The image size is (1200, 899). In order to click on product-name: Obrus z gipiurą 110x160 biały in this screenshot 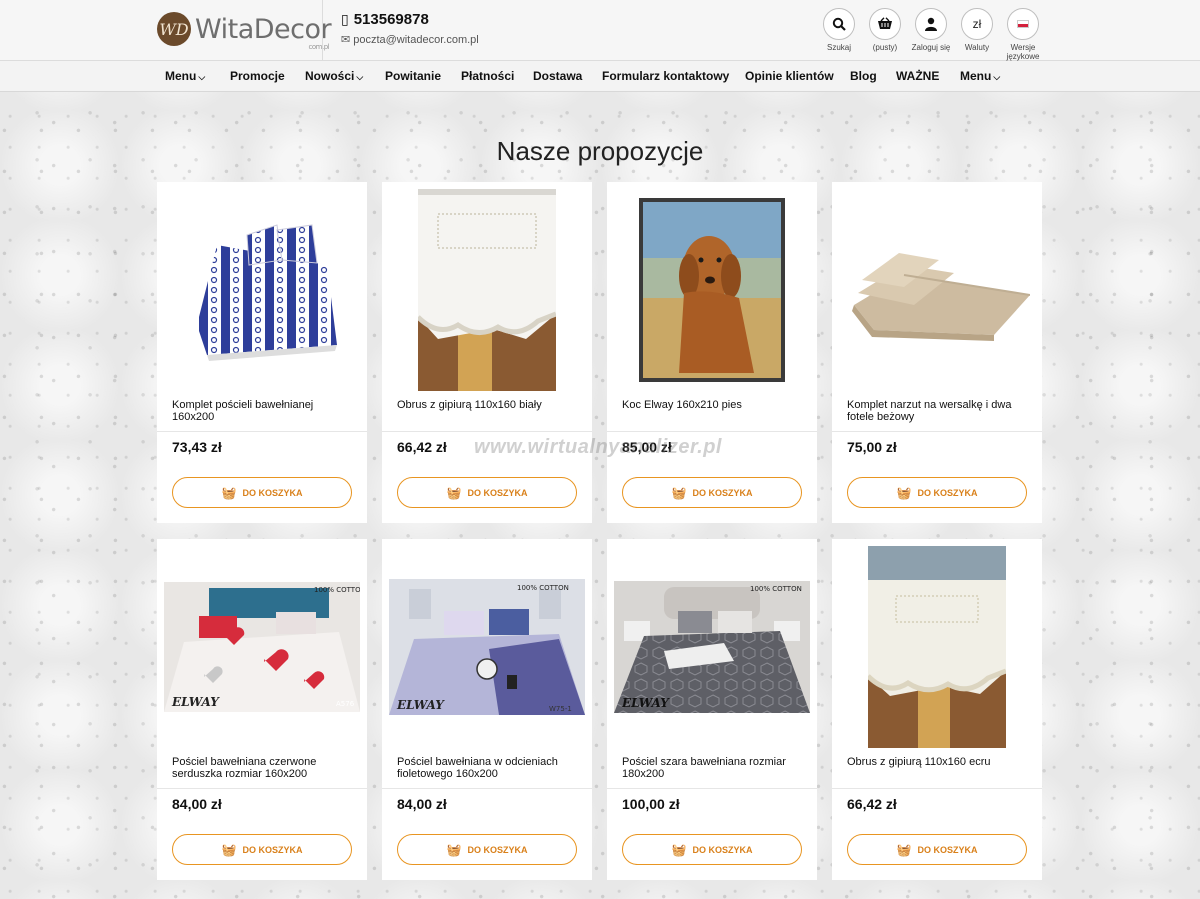, I will do `click(488, 405)`.